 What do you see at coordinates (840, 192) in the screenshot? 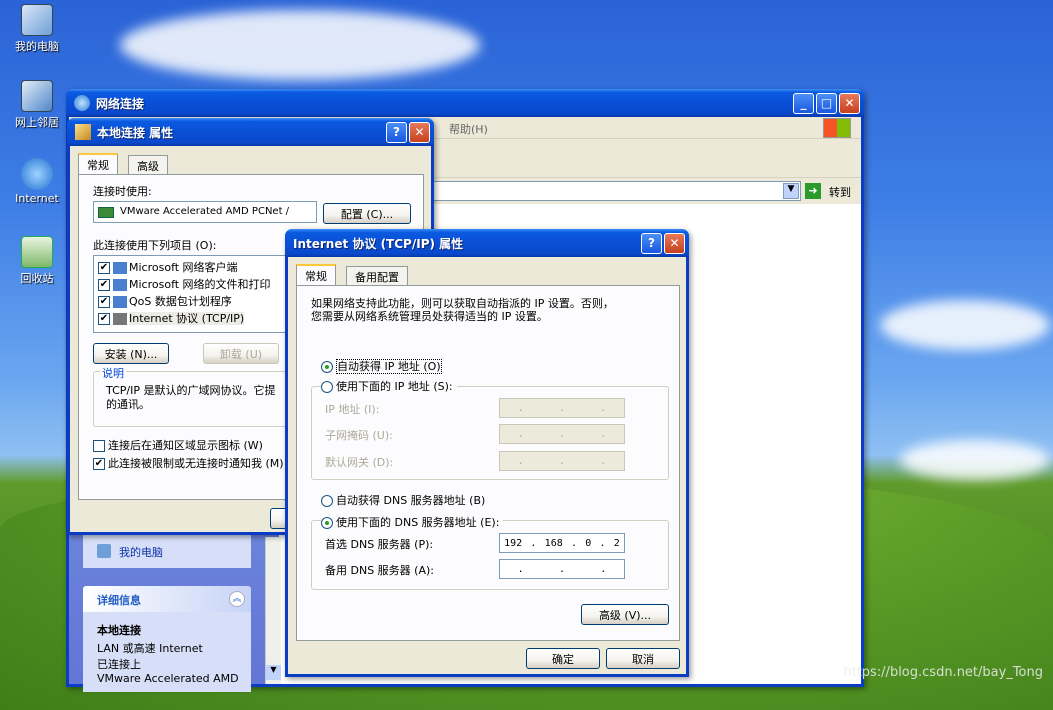
I see `go-button: 转到` at bounding box center [840, 192].